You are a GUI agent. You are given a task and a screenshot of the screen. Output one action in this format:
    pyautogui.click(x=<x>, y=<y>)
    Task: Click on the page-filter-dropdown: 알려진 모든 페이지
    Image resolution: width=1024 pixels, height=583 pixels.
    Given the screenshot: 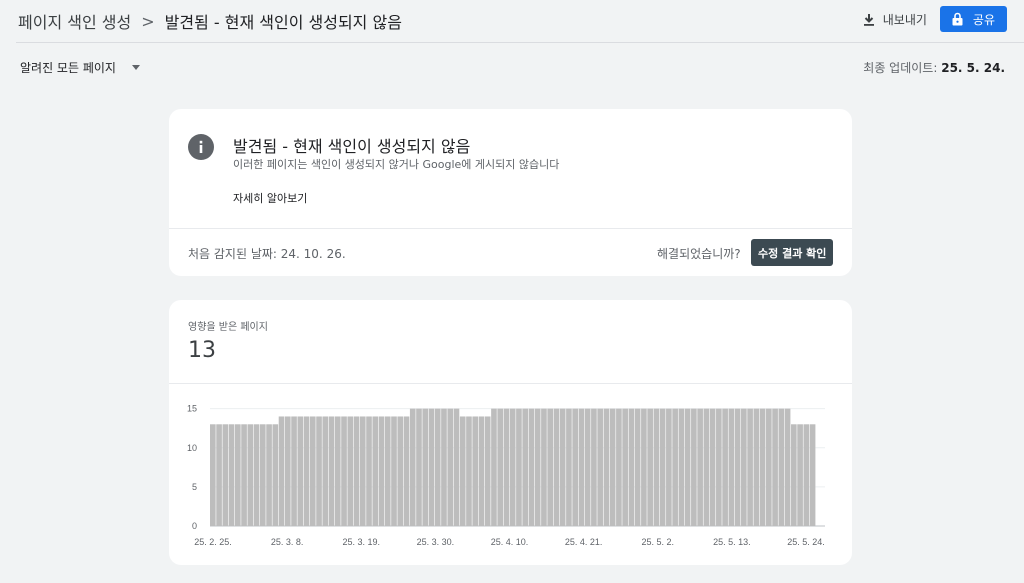 What is the action you would take?
    pyautogui.click(x=80, y=67)
    